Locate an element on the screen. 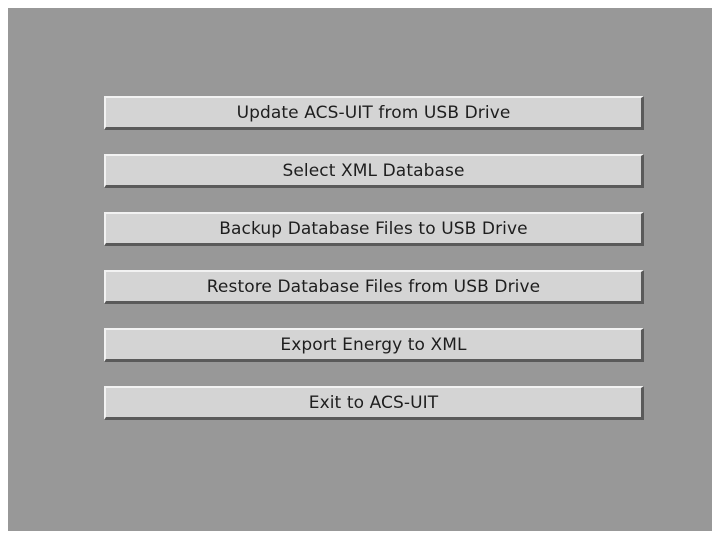 The height and width of the screenshot is (539, 720). update-from-usb-button: Update ACS-UIT from USB Drive is located at coordinates (374, 113).